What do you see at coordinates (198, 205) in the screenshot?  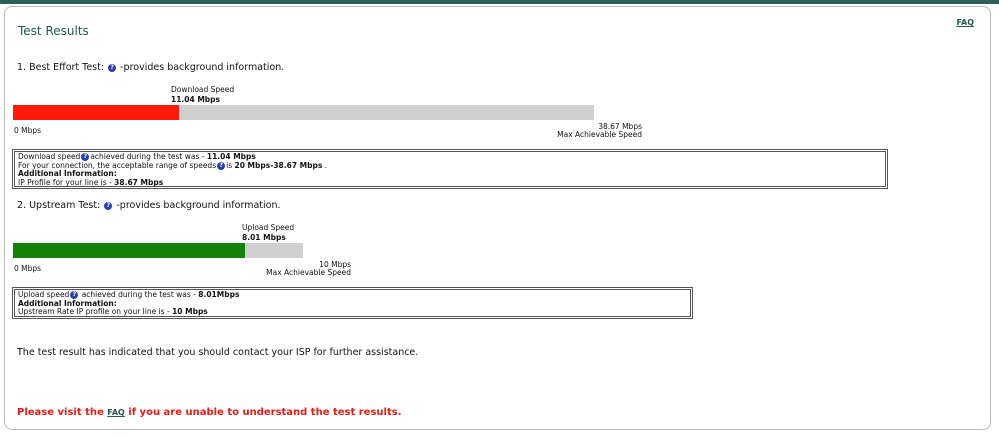 I see `upstream-heading-desc: -provides background information.` at bounding box center [198, 205].